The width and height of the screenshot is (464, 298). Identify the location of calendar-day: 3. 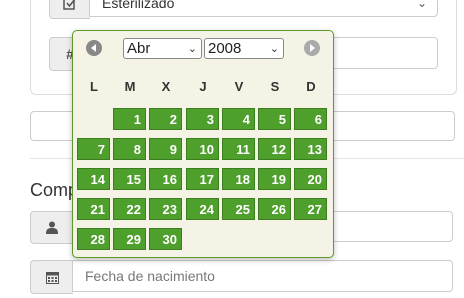
(202, 119).